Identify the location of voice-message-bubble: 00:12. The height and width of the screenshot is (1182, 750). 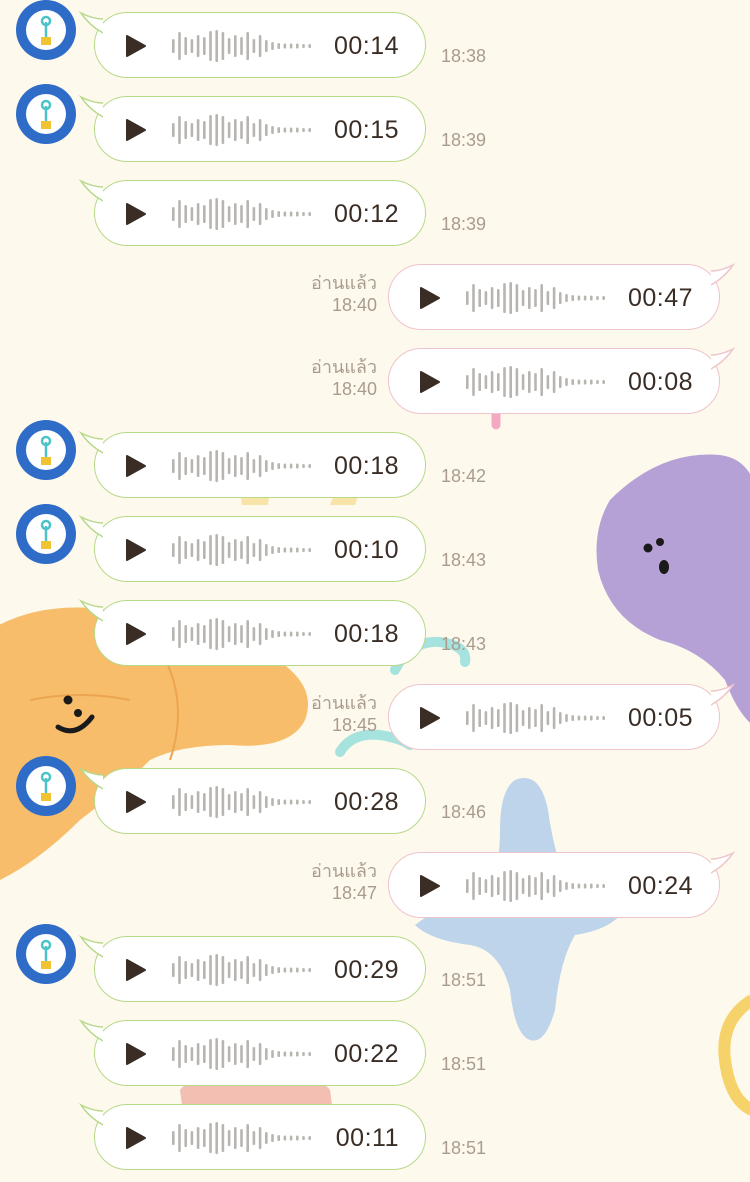
(260, 213).